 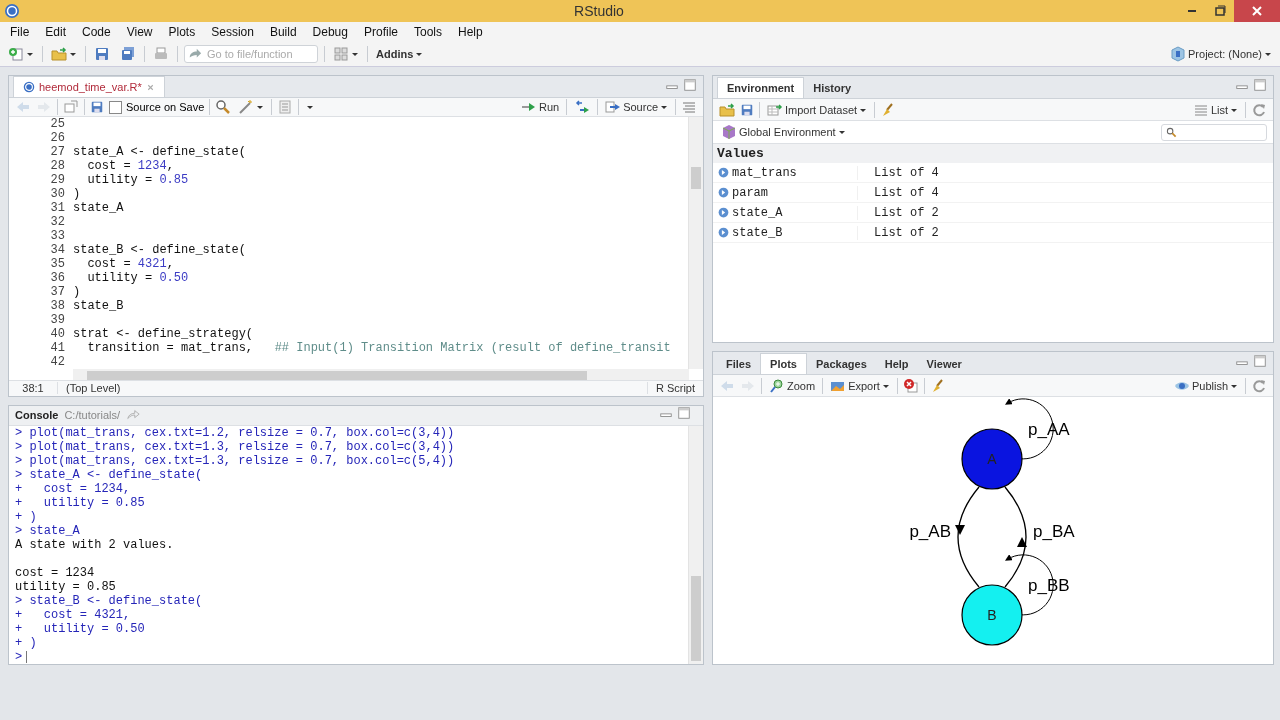 I want to click on node-label: A, so click(x=992, y=459).